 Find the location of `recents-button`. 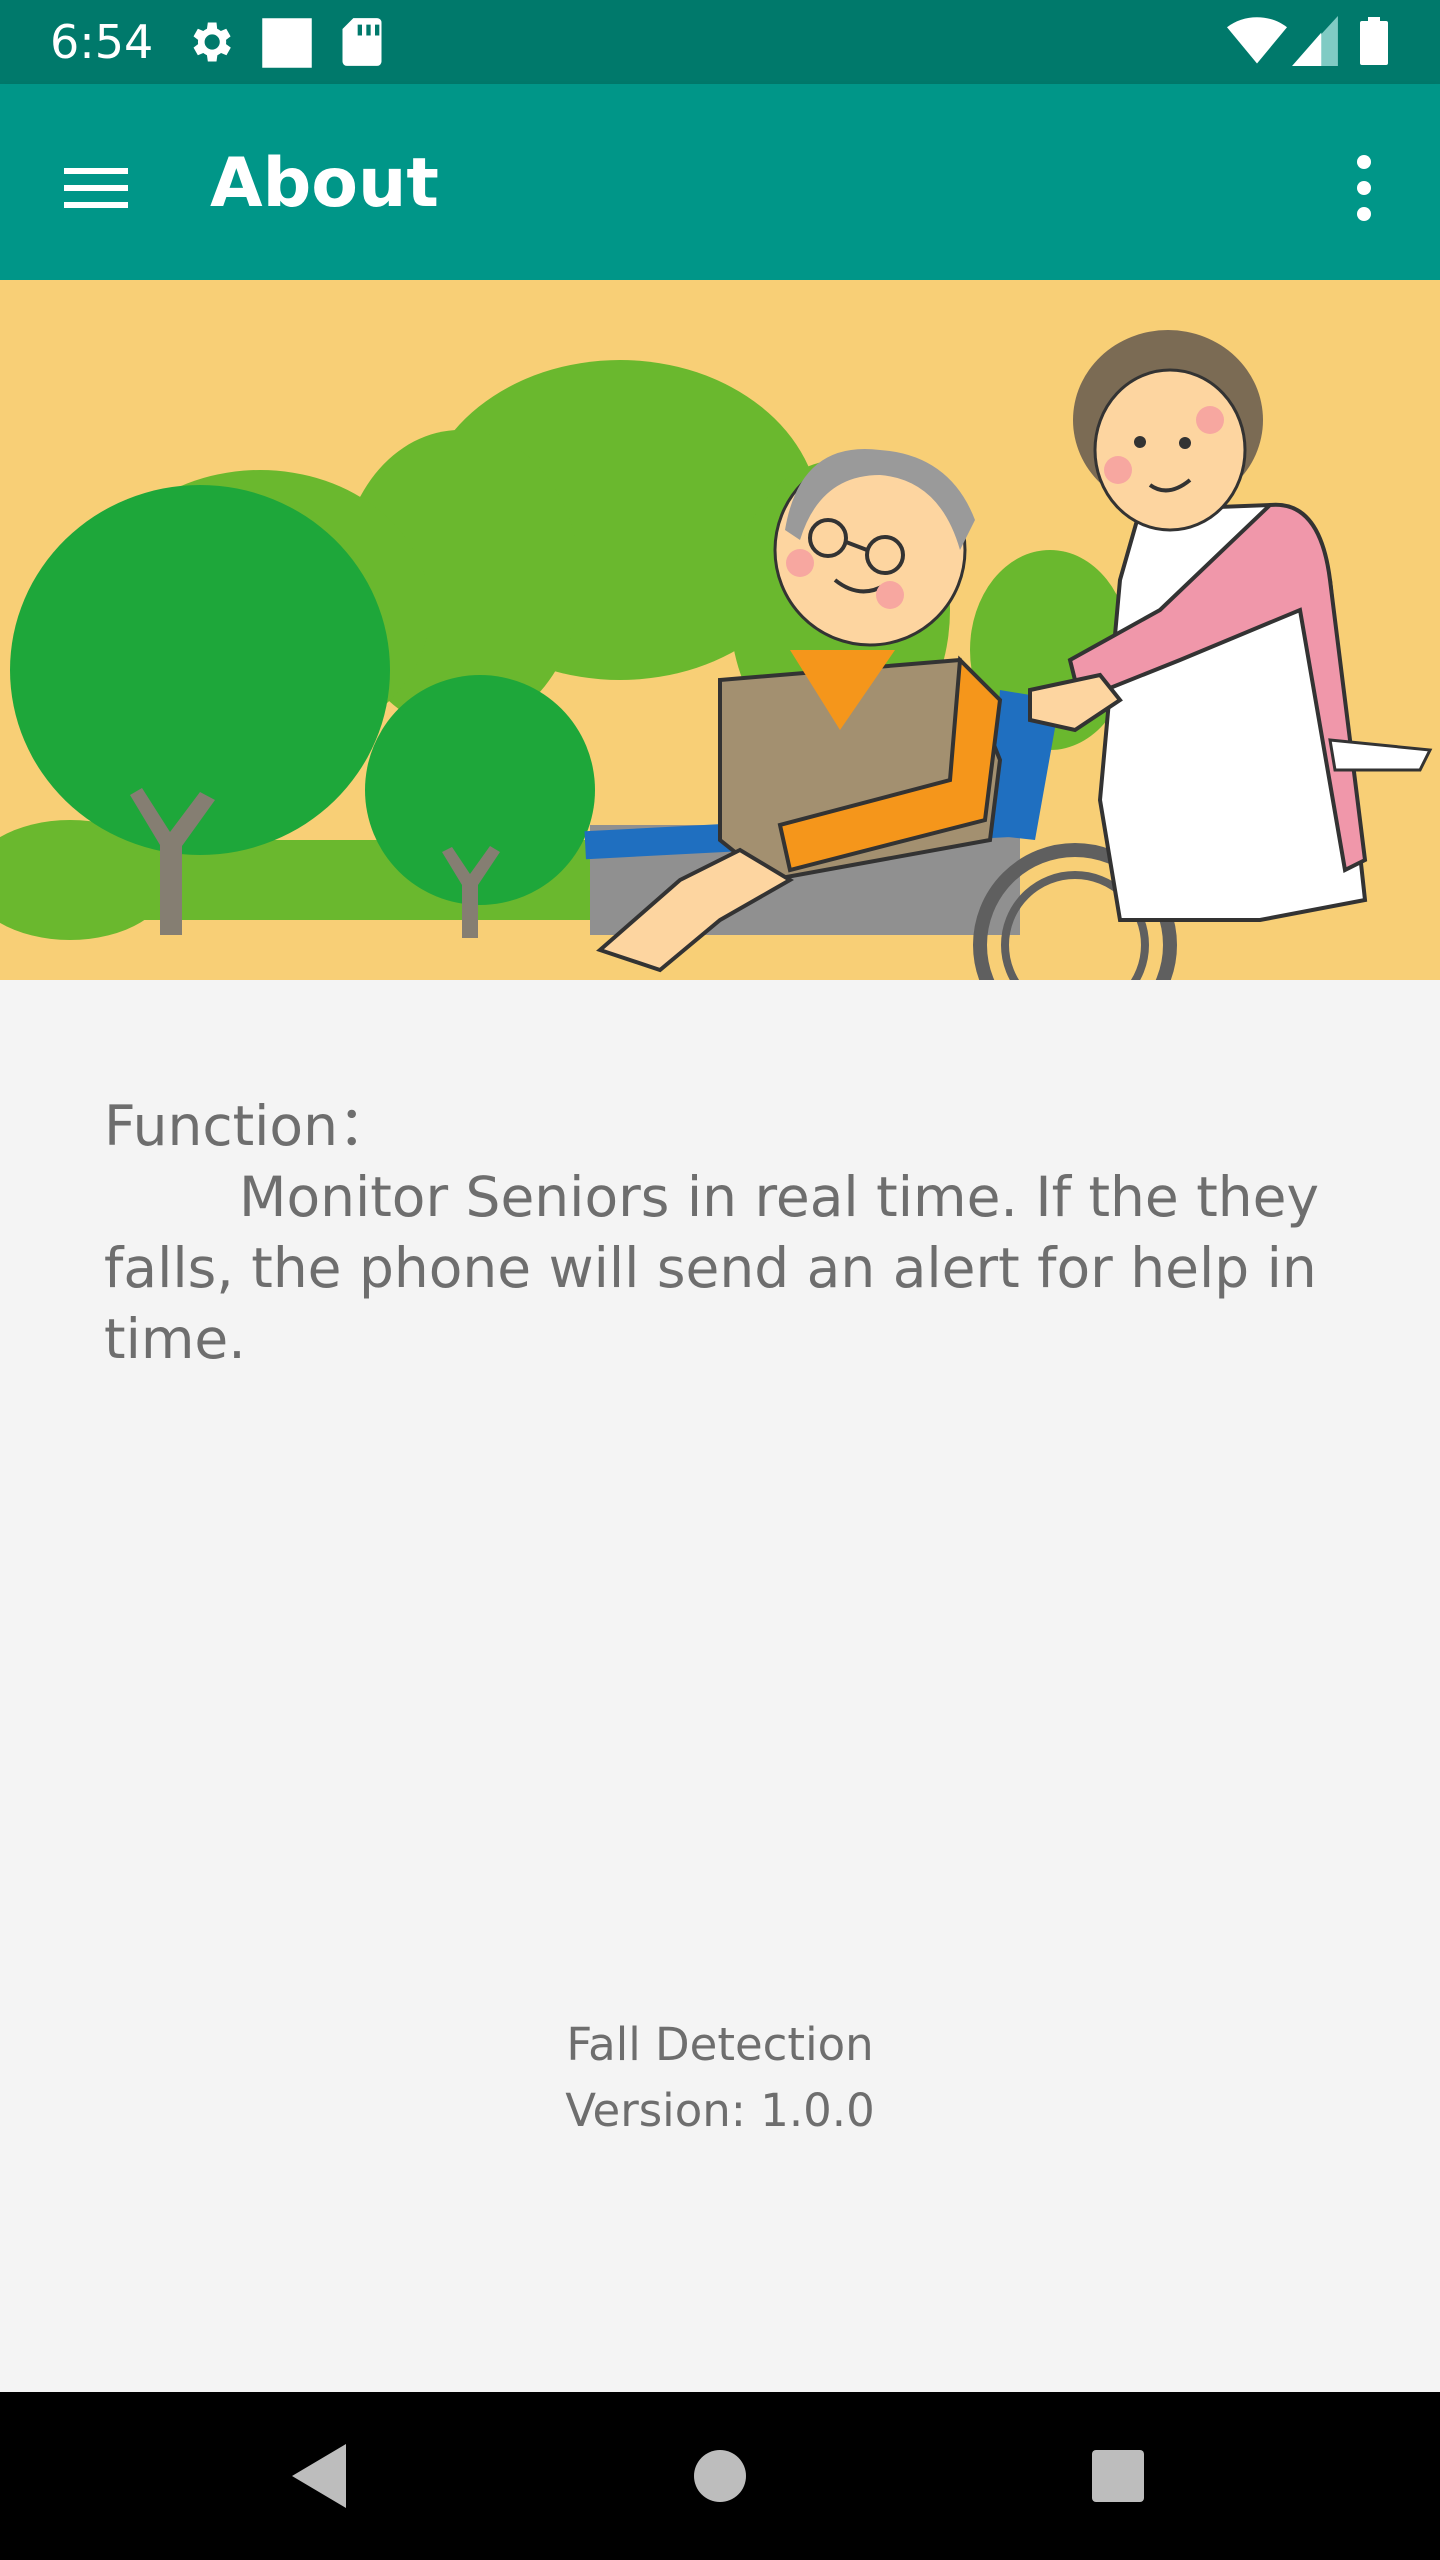

recents-button is located at coordinates (1118, 2476).